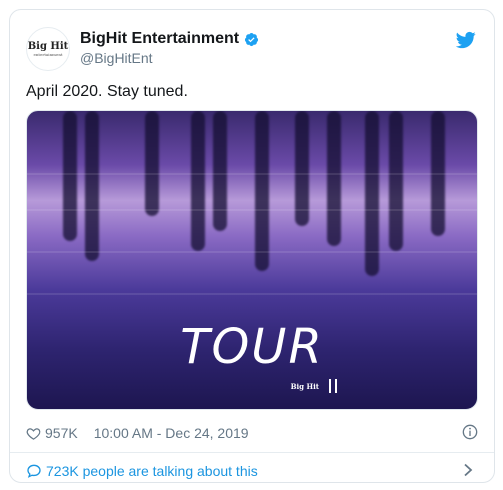 This screenshot has width=503, height=490. Describe the element at coordinates (61, 433) in the screenshot. I see `like-count: 957K` at that location.